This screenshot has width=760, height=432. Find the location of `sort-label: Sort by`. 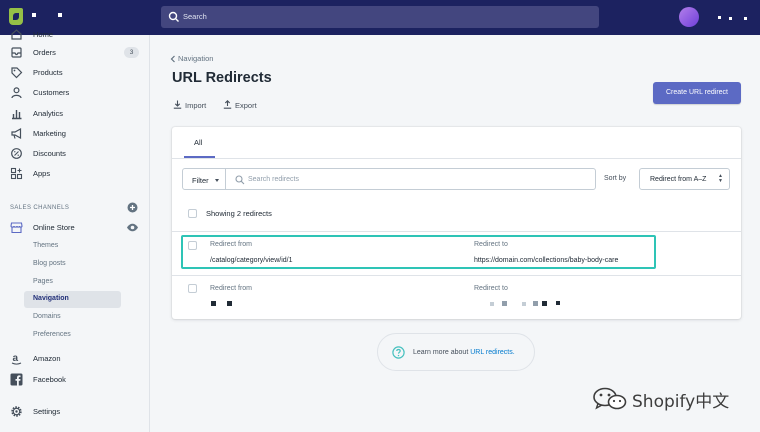

sort-label: Sort by is located at coordinates (615, 178).